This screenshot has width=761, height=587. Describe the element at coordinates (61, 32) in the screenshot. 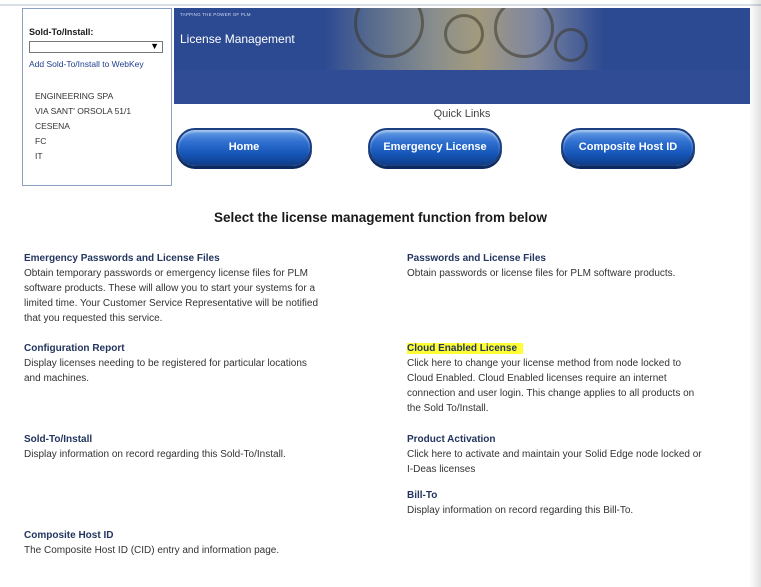

I see `sold-to-label: Sold-To/Install:` at that location.